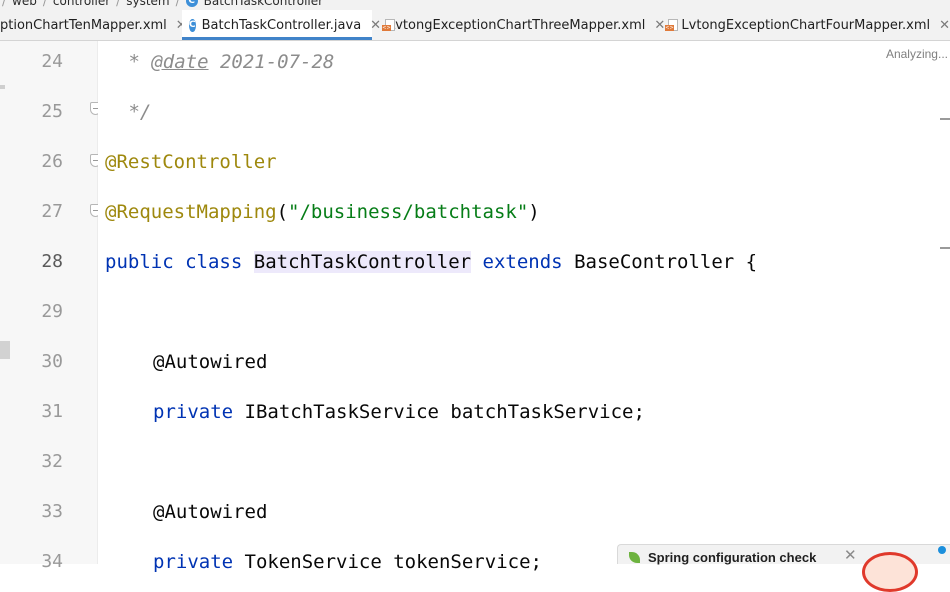  Describe the element at coordinates (393, 562) in the screenshot. I see `field-declaration: TokenService tokenService;` at that location.